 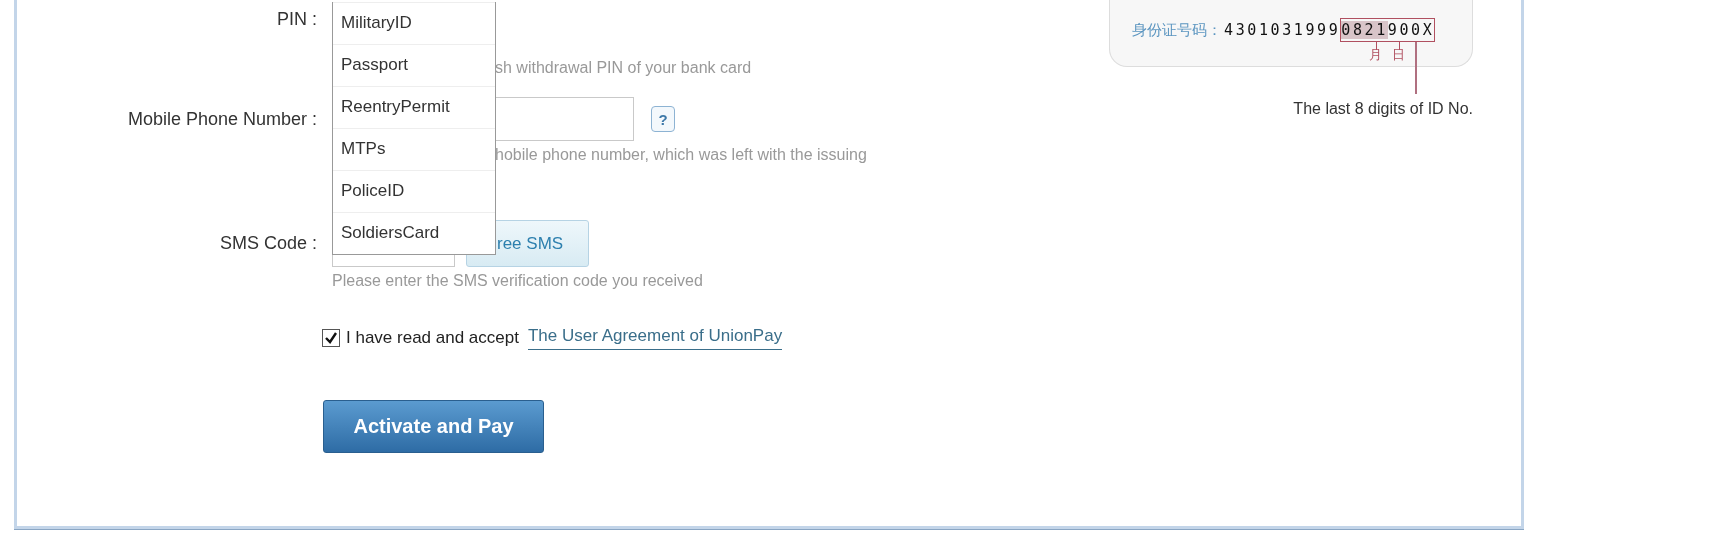 What do you see at coordinates (1398, 55) in the screenshot?
I see `day-label: 日` at bounding box center [1398, 55].